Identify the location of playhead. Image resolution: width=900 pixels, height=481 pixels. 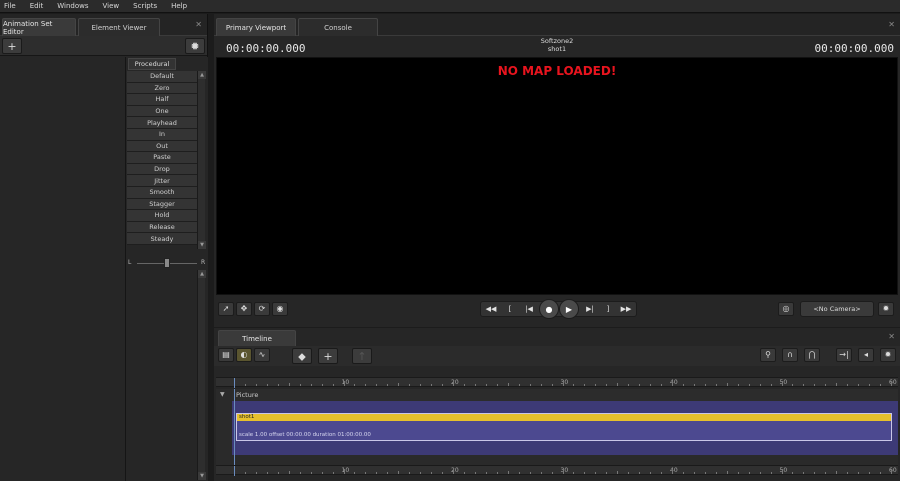
(234, 428).